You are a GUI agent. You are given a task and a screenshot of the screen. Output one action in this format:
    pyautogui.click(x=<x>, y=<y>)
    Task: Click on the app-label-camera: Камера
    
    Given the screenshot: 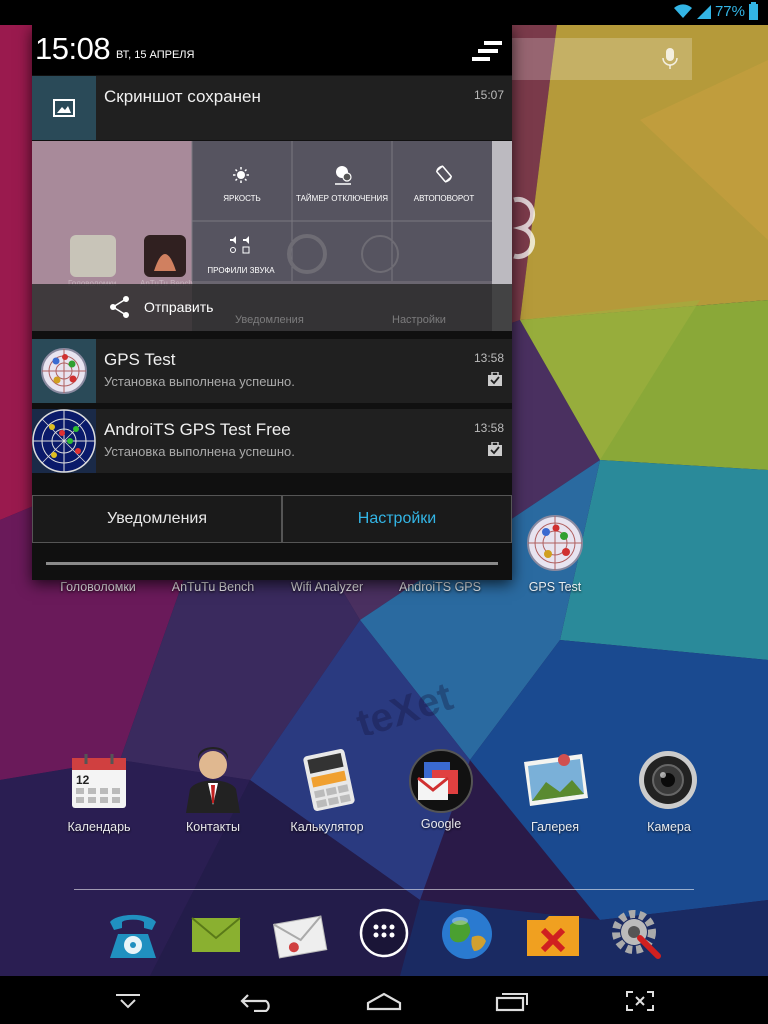 What is the action you would take?
    pyautogui.click(x=669, y=827)
    